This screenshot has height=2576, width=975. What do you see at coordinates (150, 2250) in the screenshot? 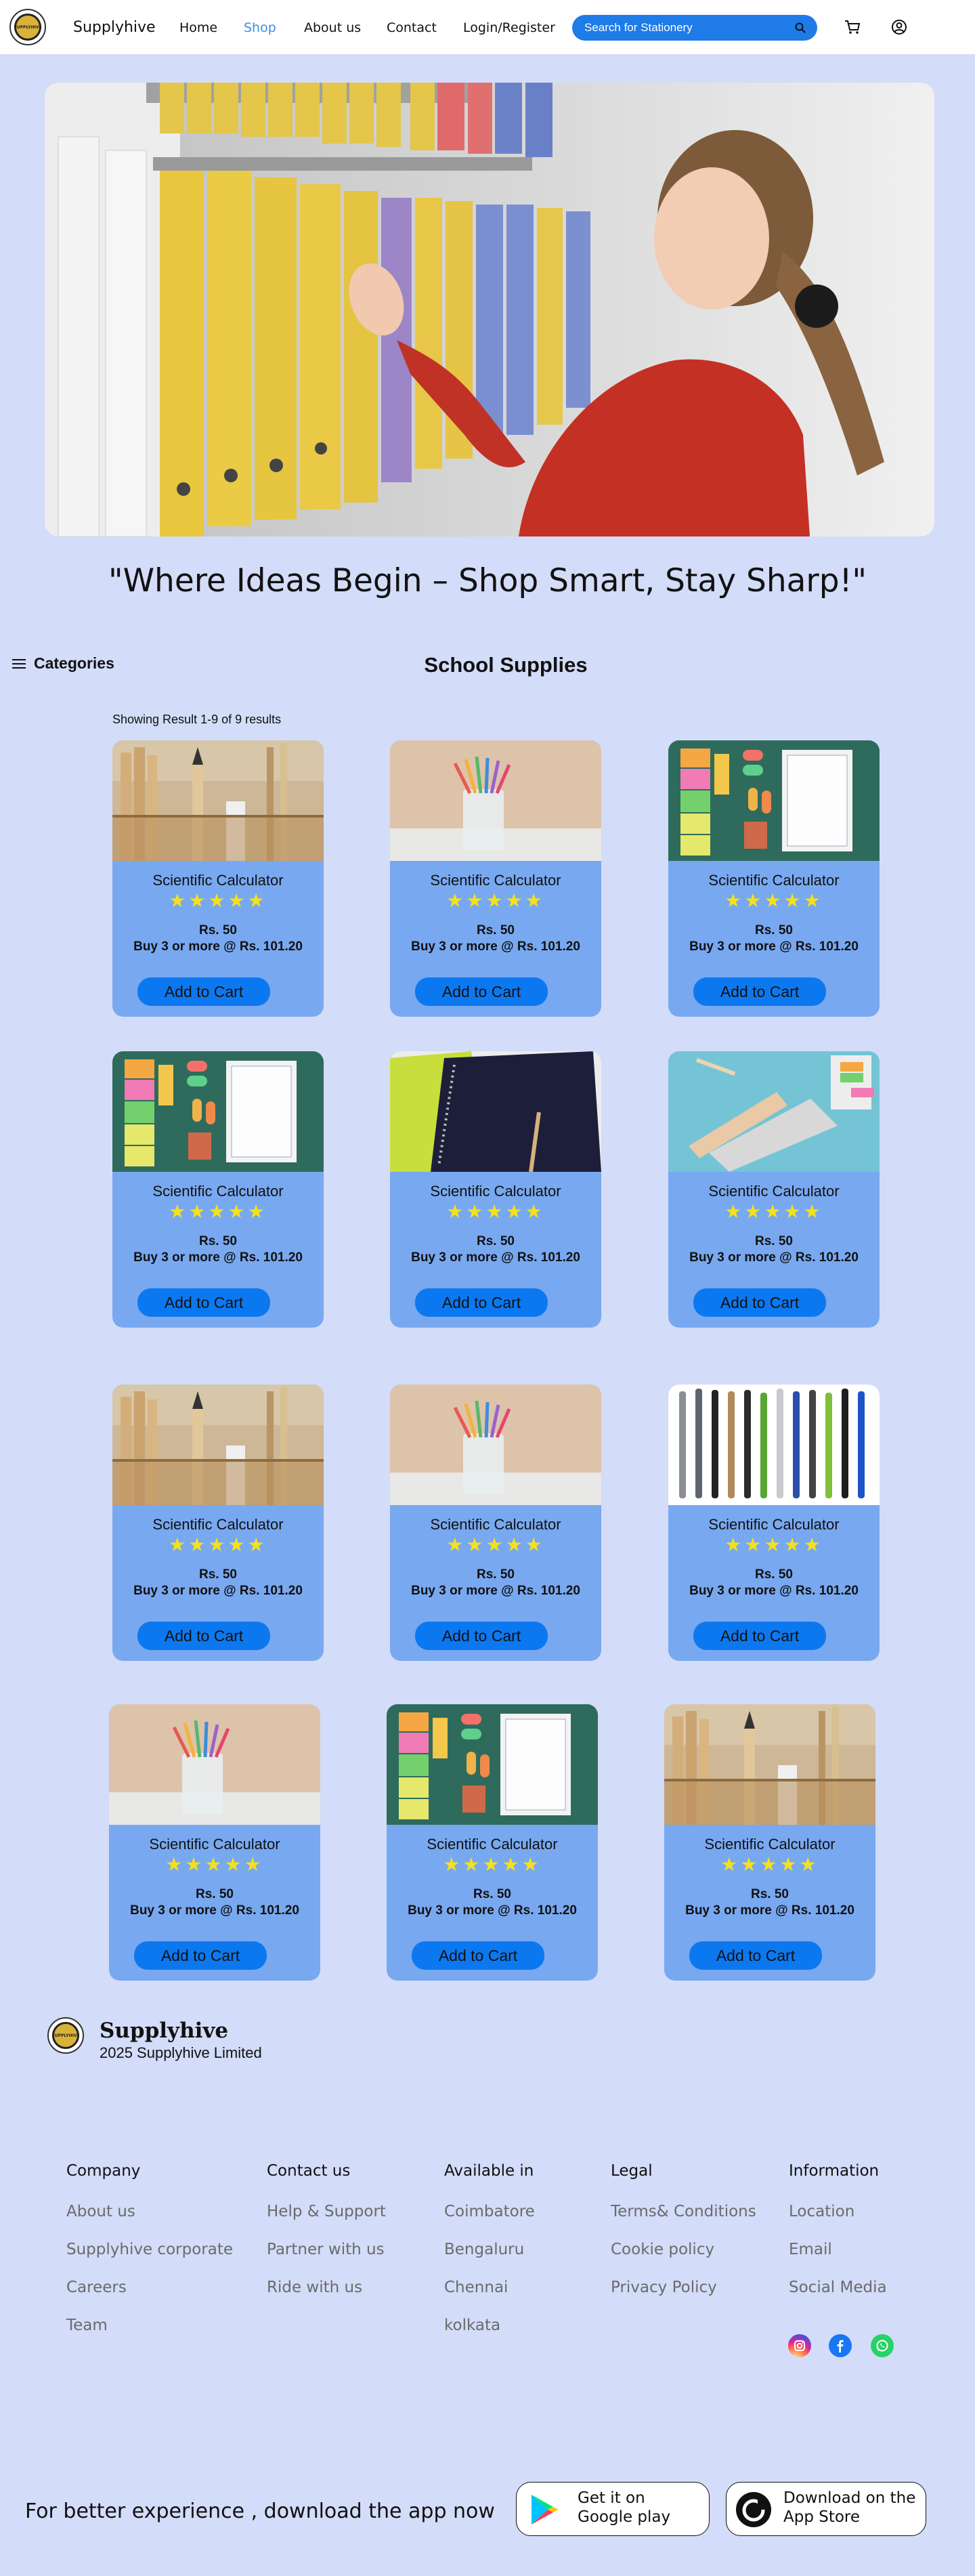
I see `footer-link: Supplyhive corporate` at bounding box center [150, 2250].